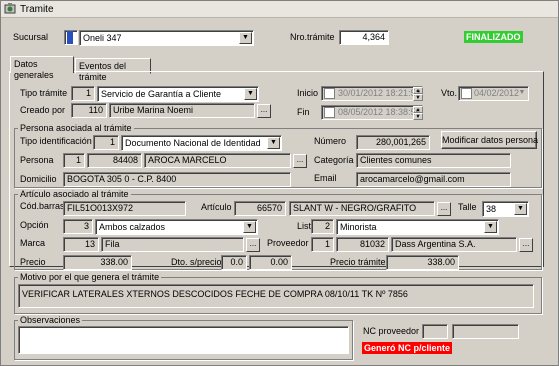 The height and width of the screenshot is (366, 559). Describe the element at coordinates (132, 227) in the screenshot. I see `opcion-value: Ambos calzados` at that location.